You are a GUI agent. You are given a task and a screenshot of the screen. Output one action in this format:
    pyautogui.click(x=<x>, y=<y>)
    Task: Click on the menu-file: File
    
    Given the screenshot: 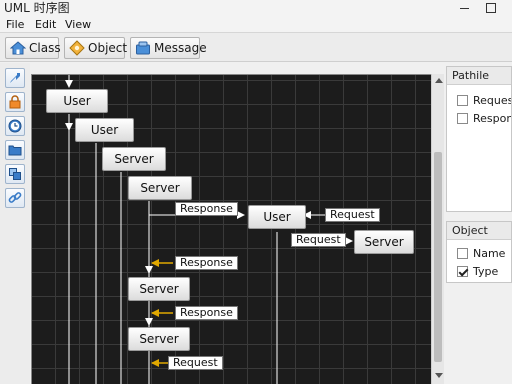 What is the action you would take?
    pyautogui.click(x=15, y=24)
    